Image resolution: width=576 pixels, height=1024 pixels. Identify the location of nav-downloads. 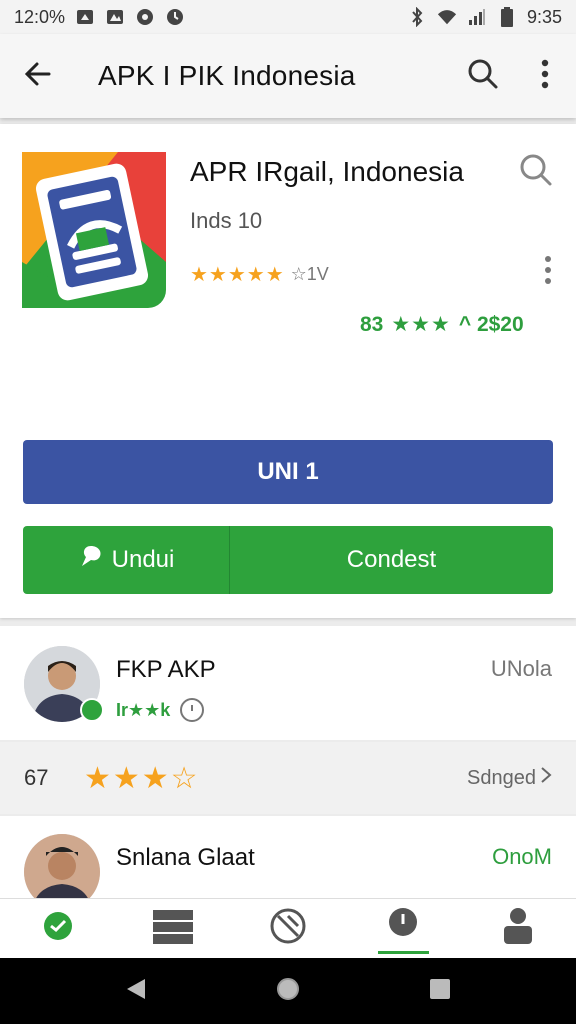
(403, 928).